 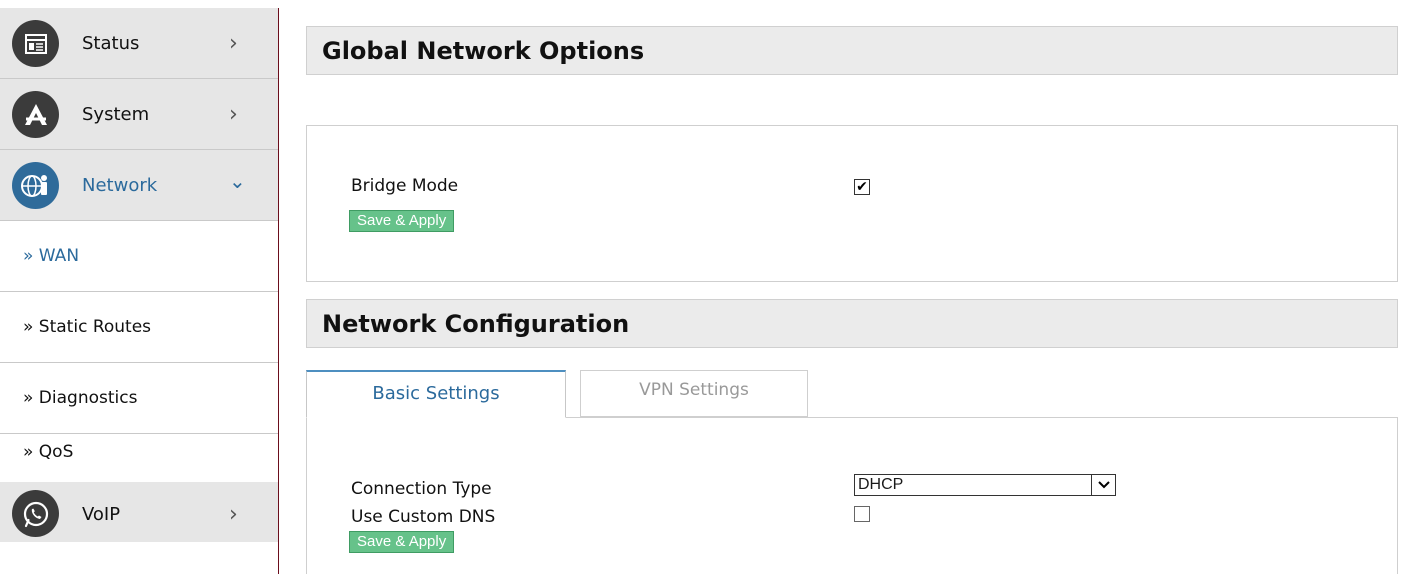 I want to click on sidebar-subitem-static-routes: » Static Routes, so click(x=139, y=327).